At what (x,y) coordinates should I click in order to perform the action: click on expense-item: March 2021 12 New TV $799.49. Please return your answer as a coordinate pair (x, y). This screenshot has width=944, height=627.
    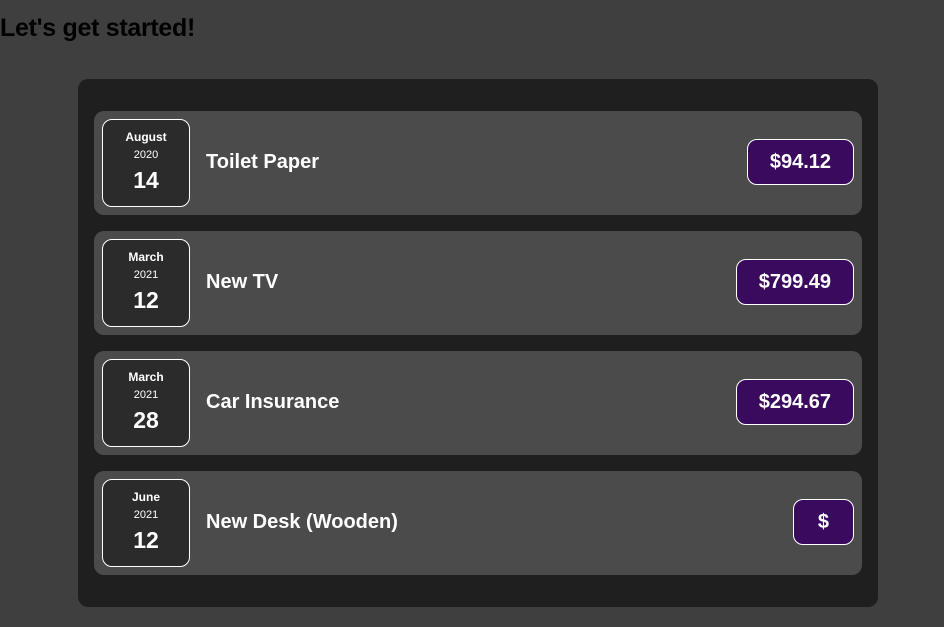
    Looking at the image, I should click on (478, 283).